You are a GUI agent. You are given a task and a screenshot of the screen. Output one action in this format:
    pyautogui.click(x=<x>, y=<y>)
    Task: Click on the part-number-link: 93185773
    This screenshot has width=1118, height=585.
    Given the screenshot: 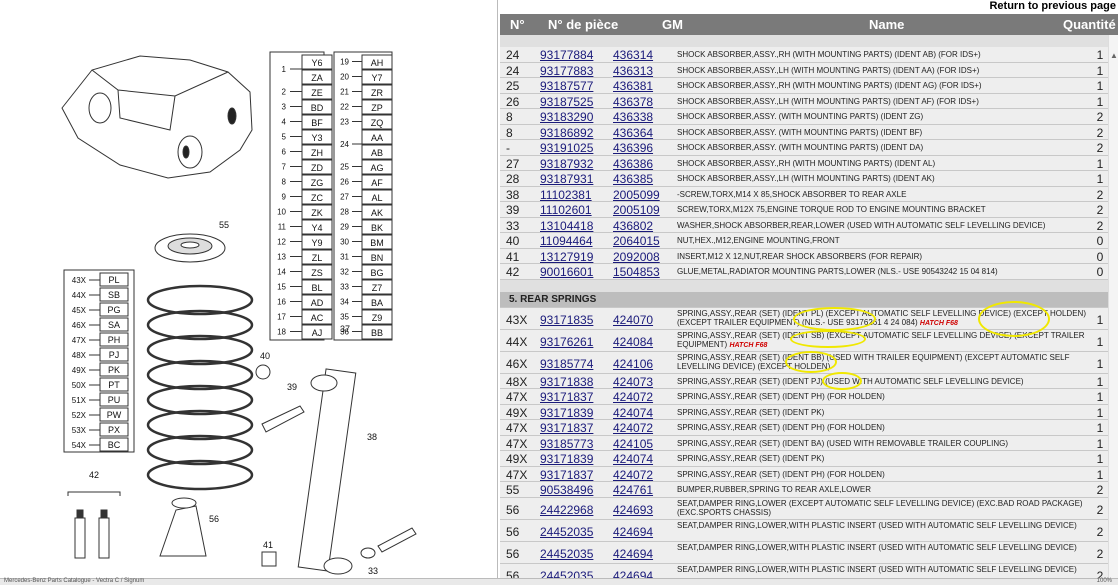 What is the action you would take?
    pyautogui.click(x=575, y=444)
    